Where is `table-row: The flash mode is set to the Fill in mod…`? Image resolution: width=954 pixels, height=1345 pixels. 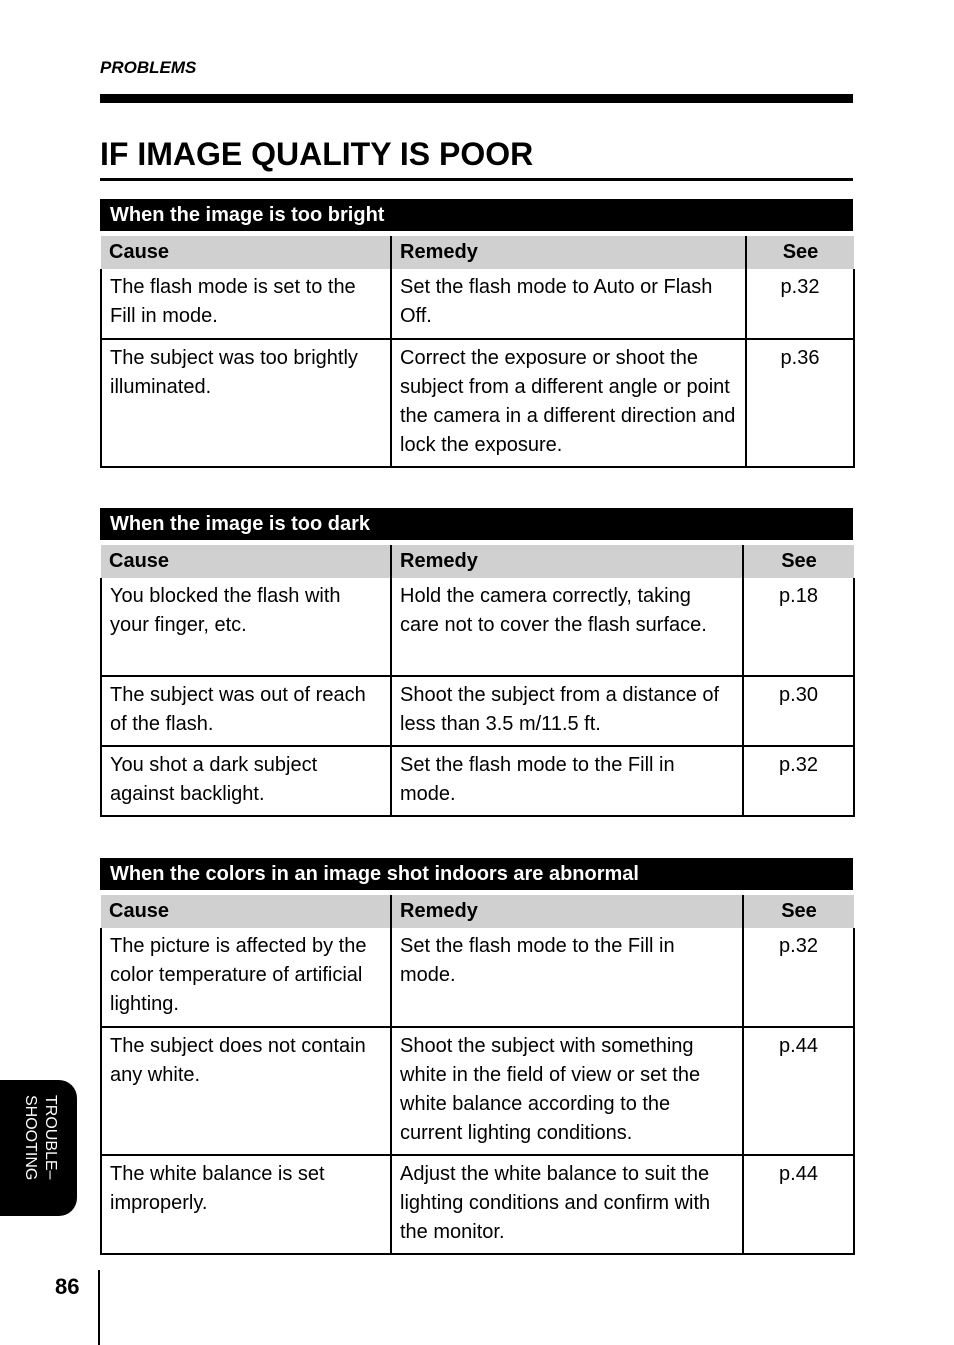
table-row: The flash mode is set to the Fill in mod… is located at coordinates (477, 304).